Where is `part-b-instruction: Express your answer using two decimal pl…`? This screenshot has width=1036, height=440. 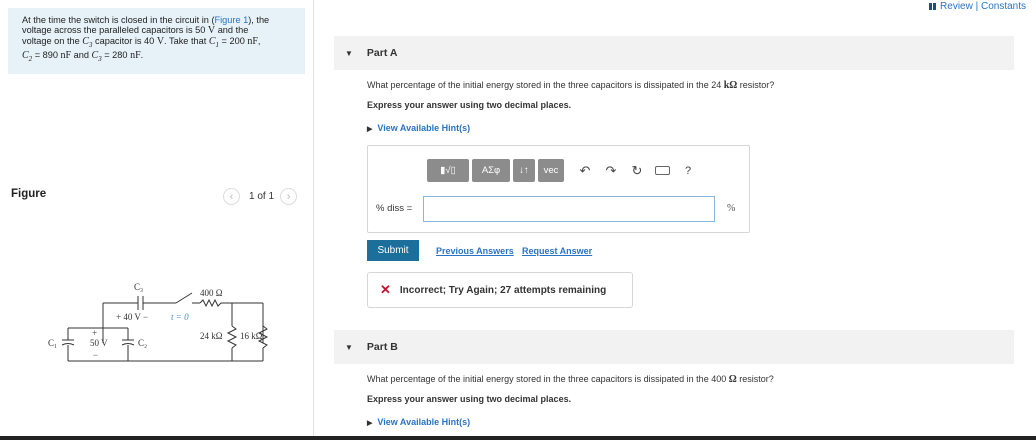
part-b-instruction: Express your answer using two decimal pl… is located at coordinates (469, 399).